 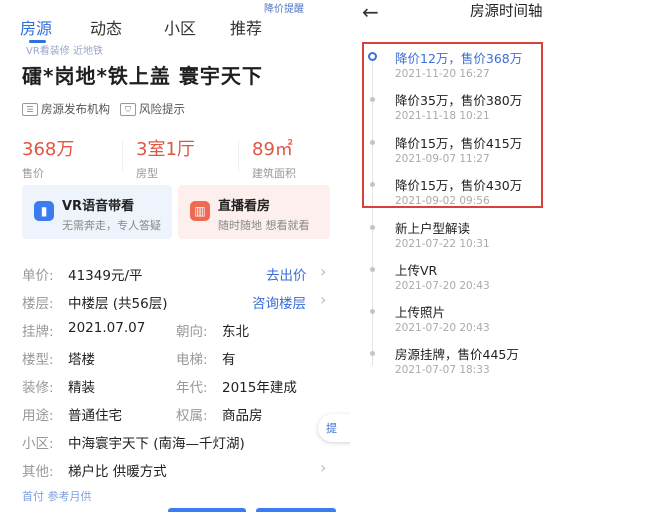 What do you see at coordinates (165, 149) in the screenshot?
I see `stat-layout-value: 3室1厅` at bounding box center [165, 149].